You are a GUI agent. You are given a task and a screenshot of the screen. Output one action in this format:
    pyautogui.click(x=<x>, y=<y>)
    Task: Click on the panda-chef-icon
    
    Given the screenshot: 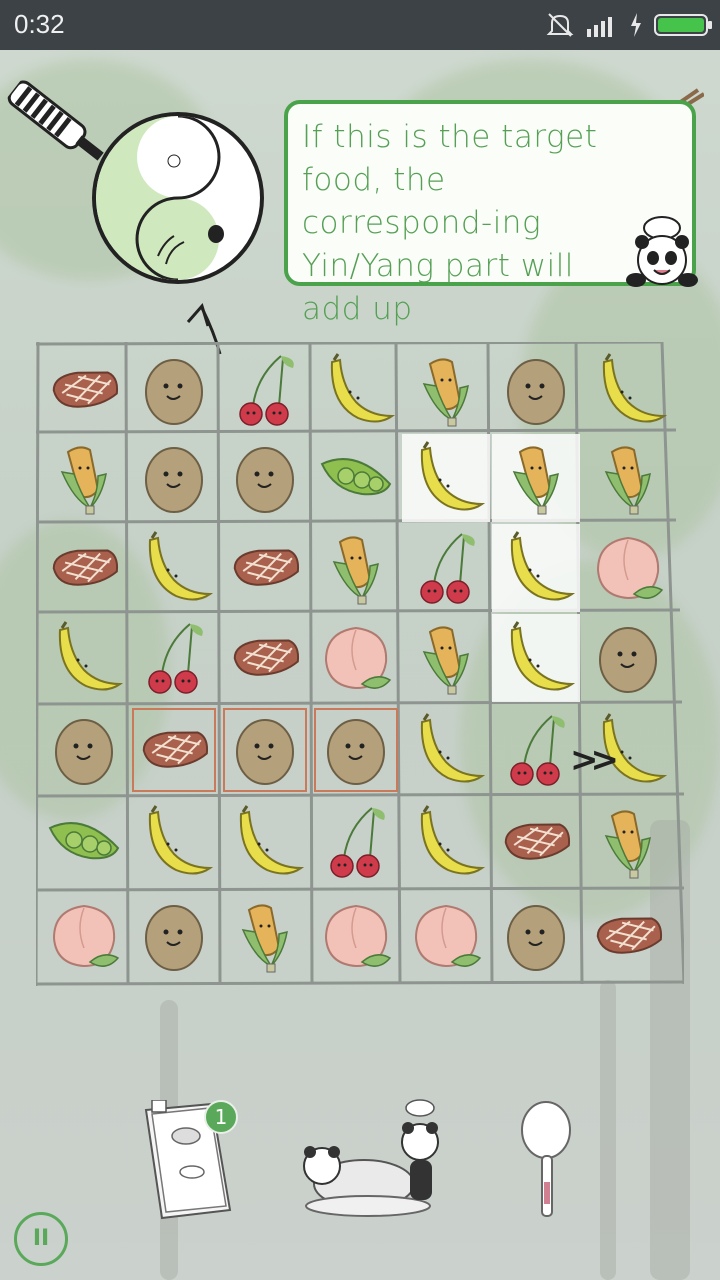 What is the action you would take?
    pyautogui.click(x=662, y=251)
    